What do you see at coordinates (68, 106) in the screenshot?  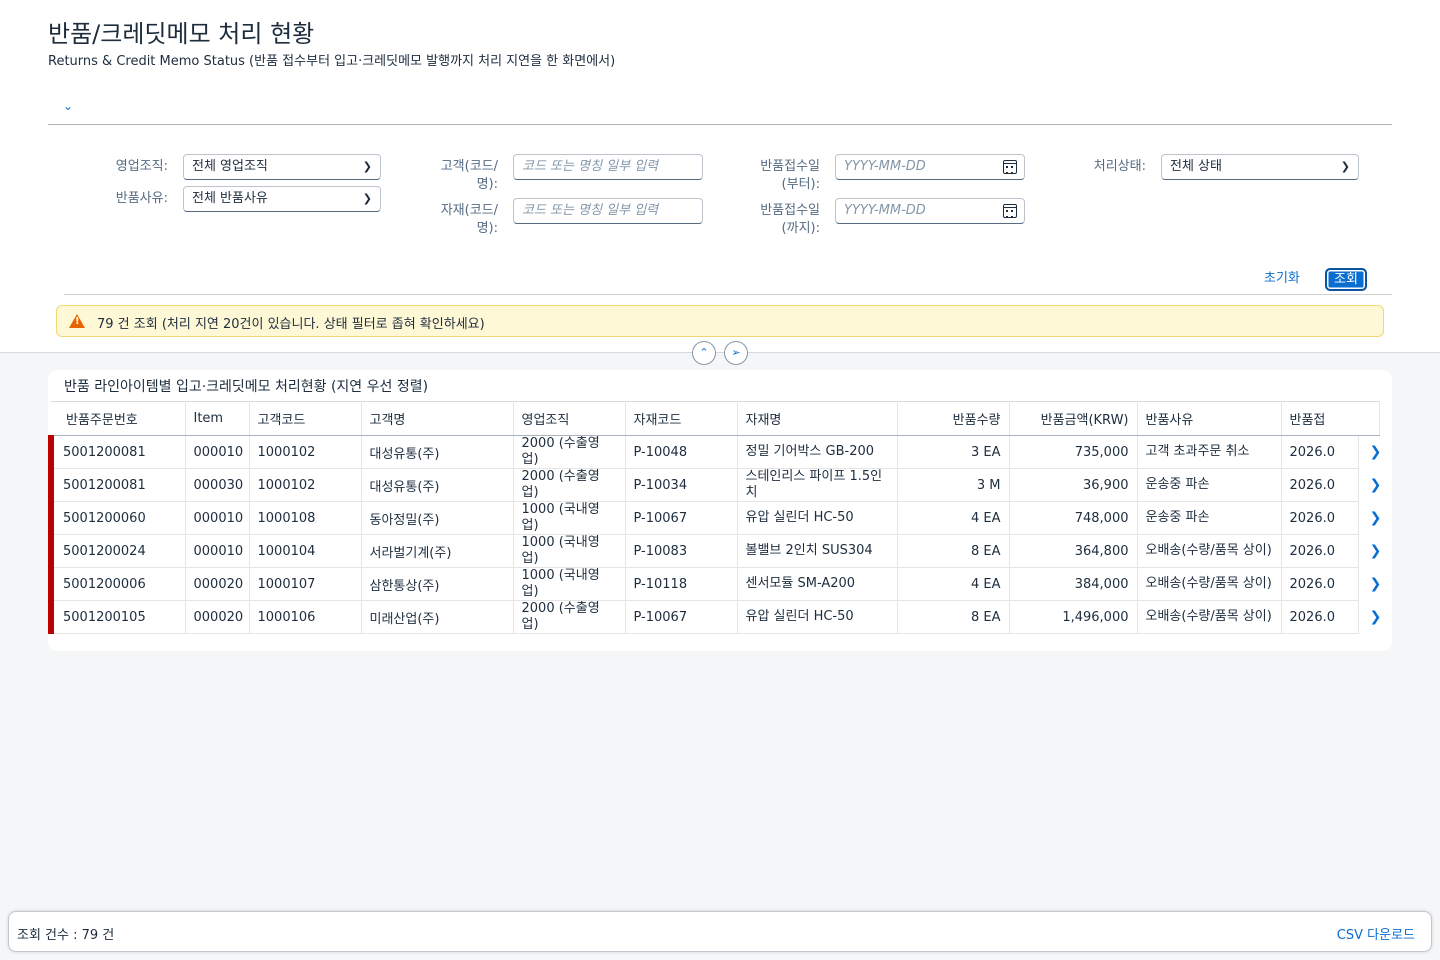 I see `chevron-down-icon: ⌄` at bounding box center [68, 106].